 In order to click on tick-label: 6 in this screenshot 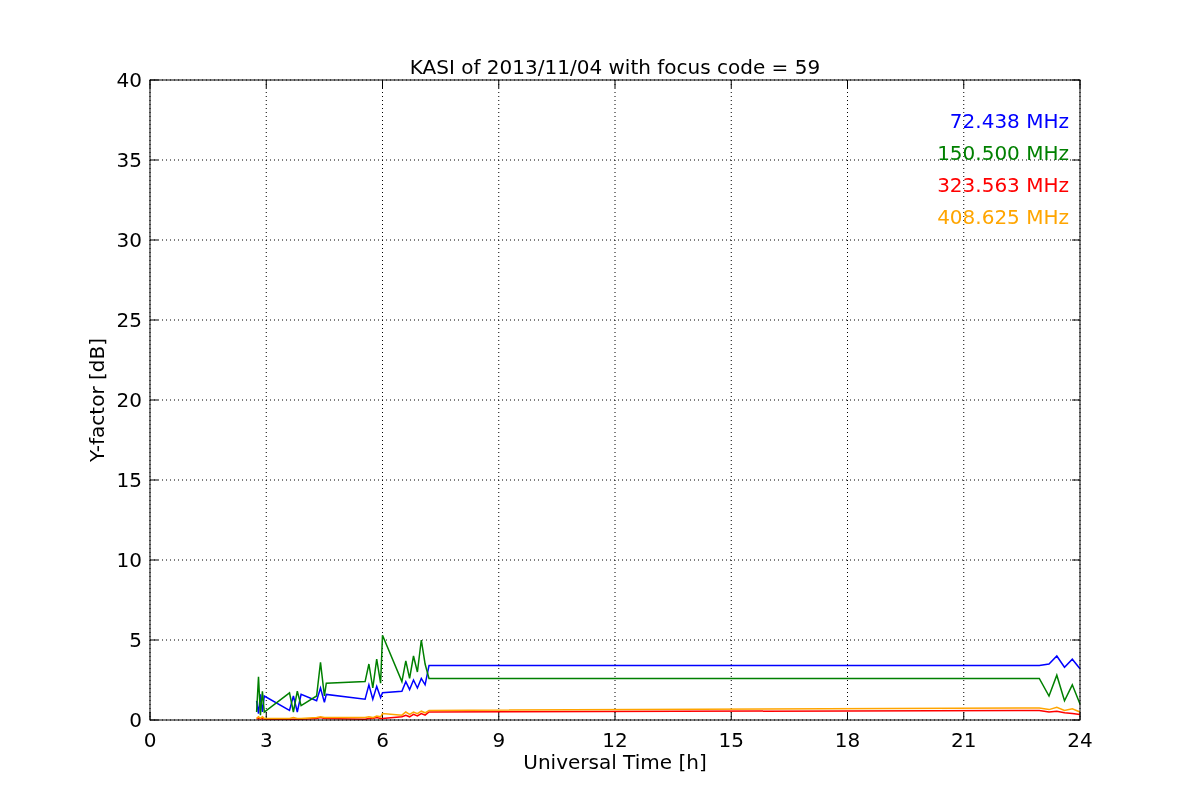, I will do `click(382, 740)`.